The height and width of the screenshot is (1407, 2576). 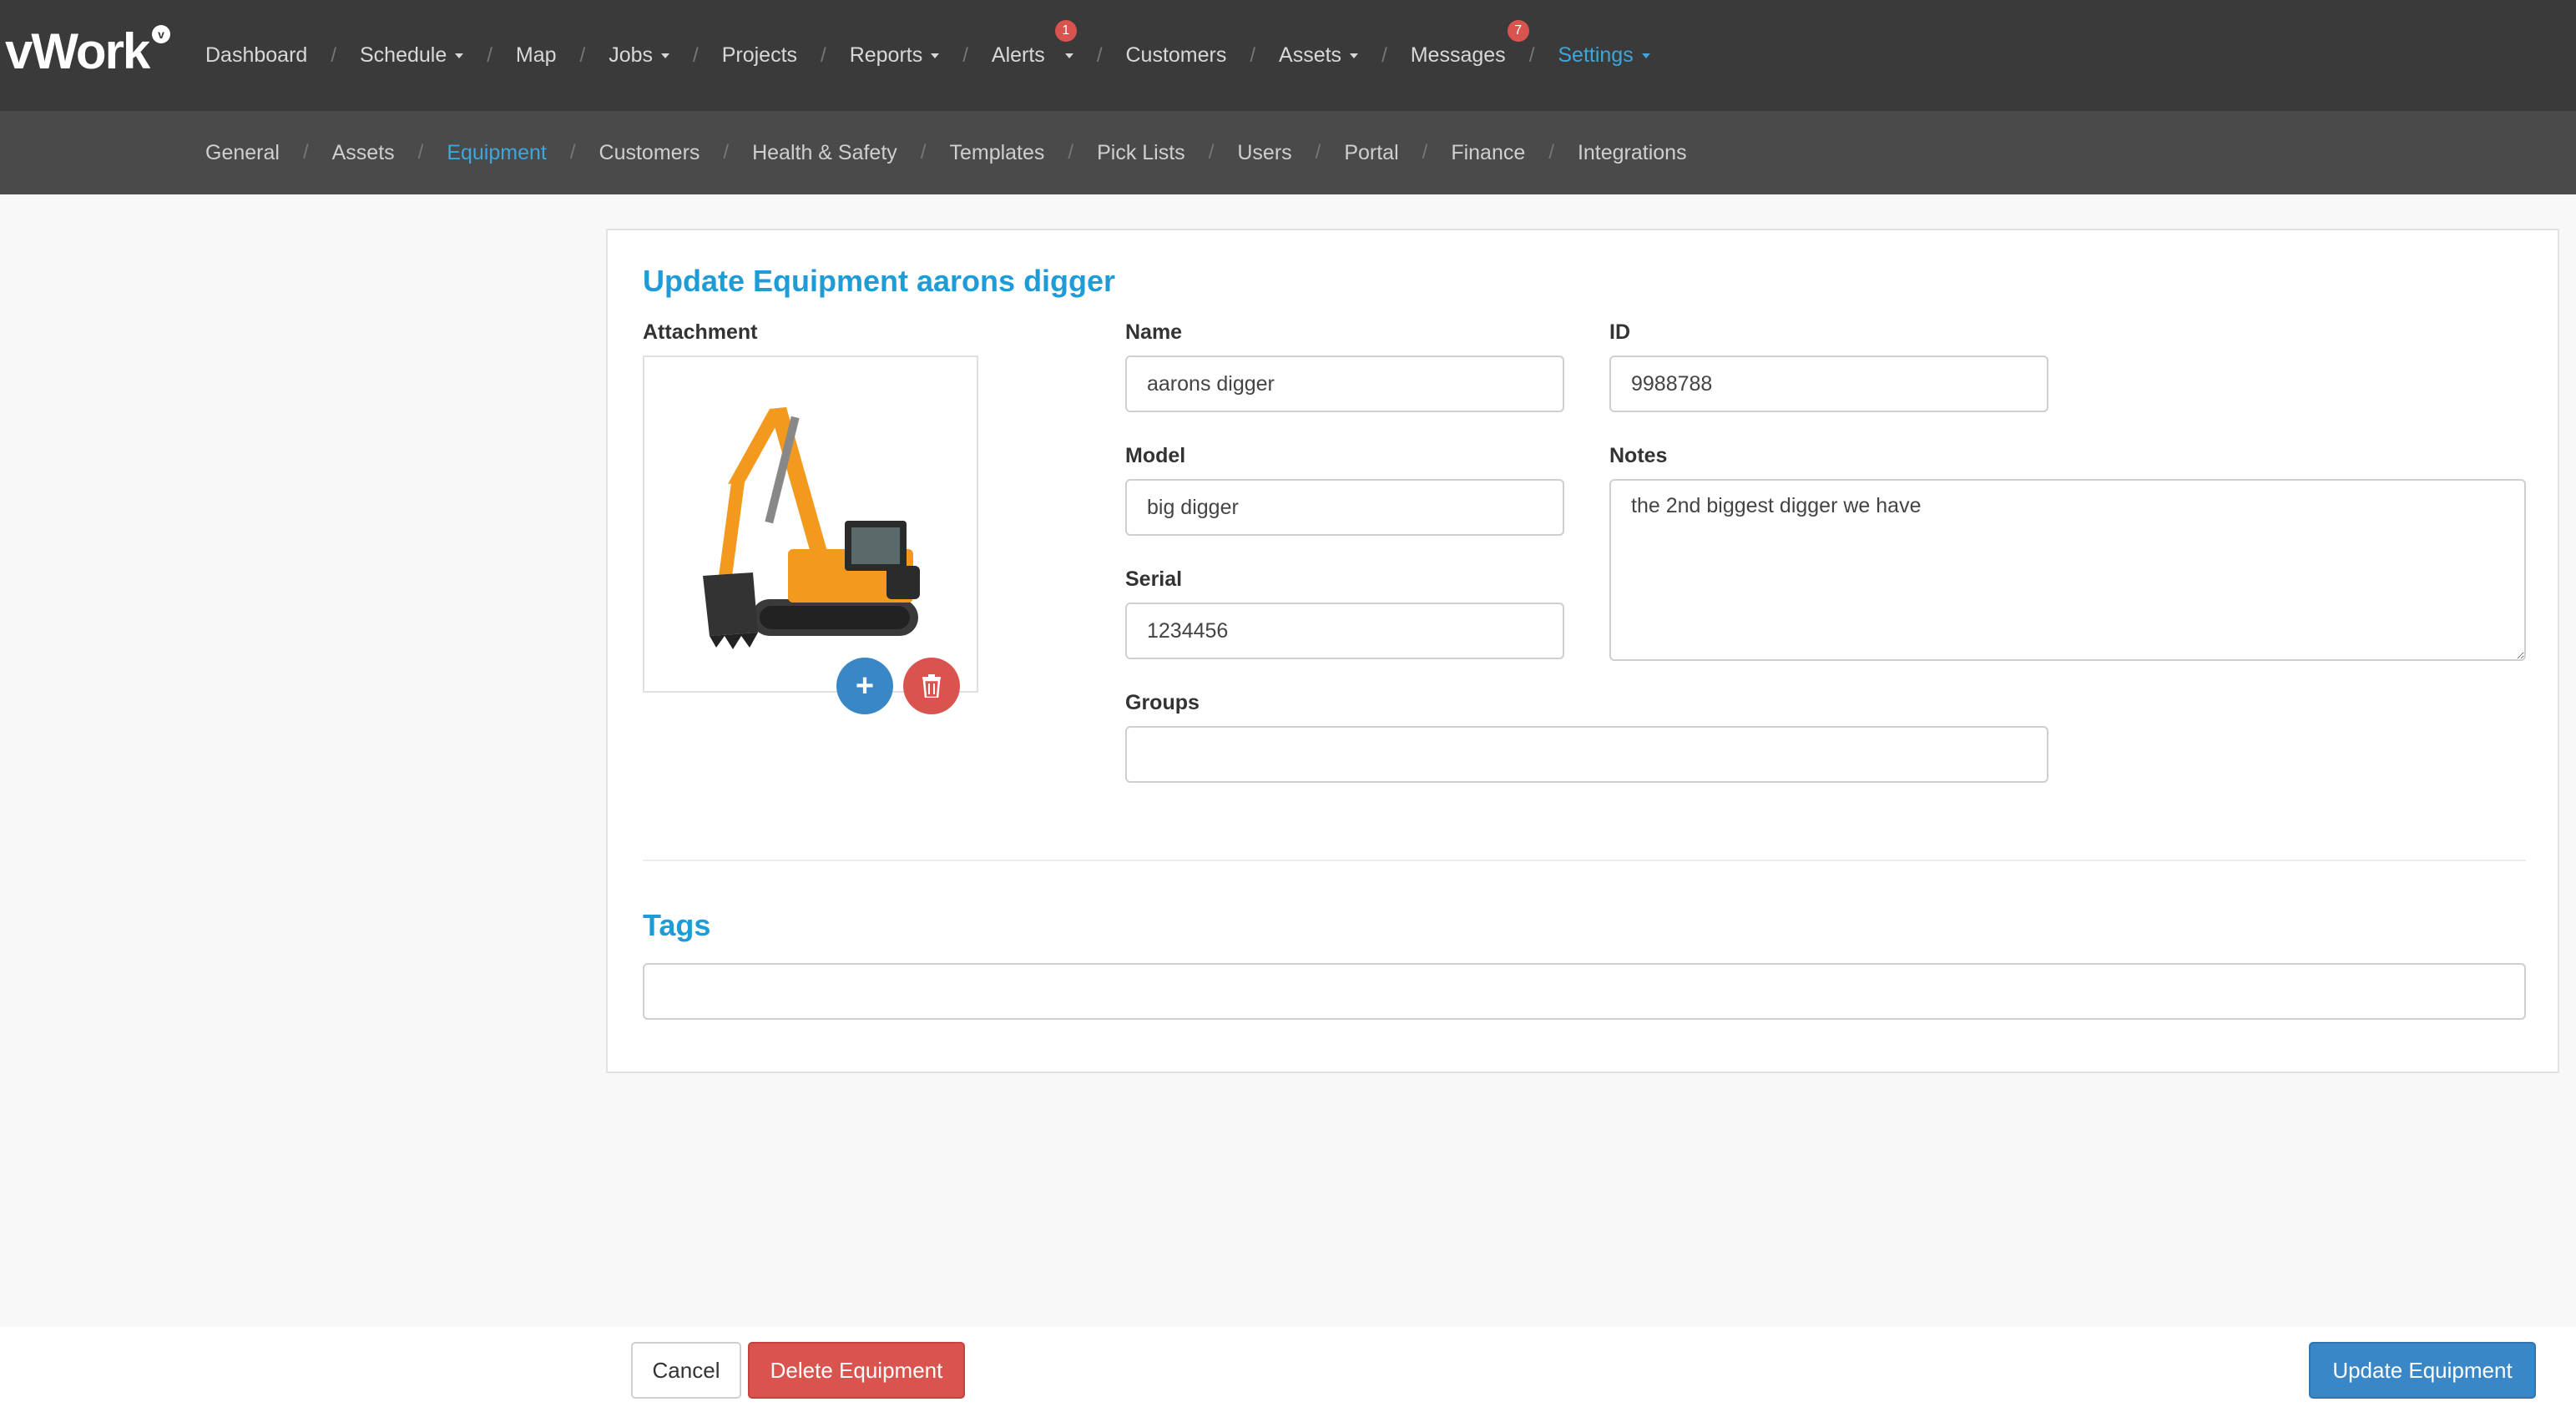 I want to click on messages-count-badge: 7, so click(x=1518, y=31).